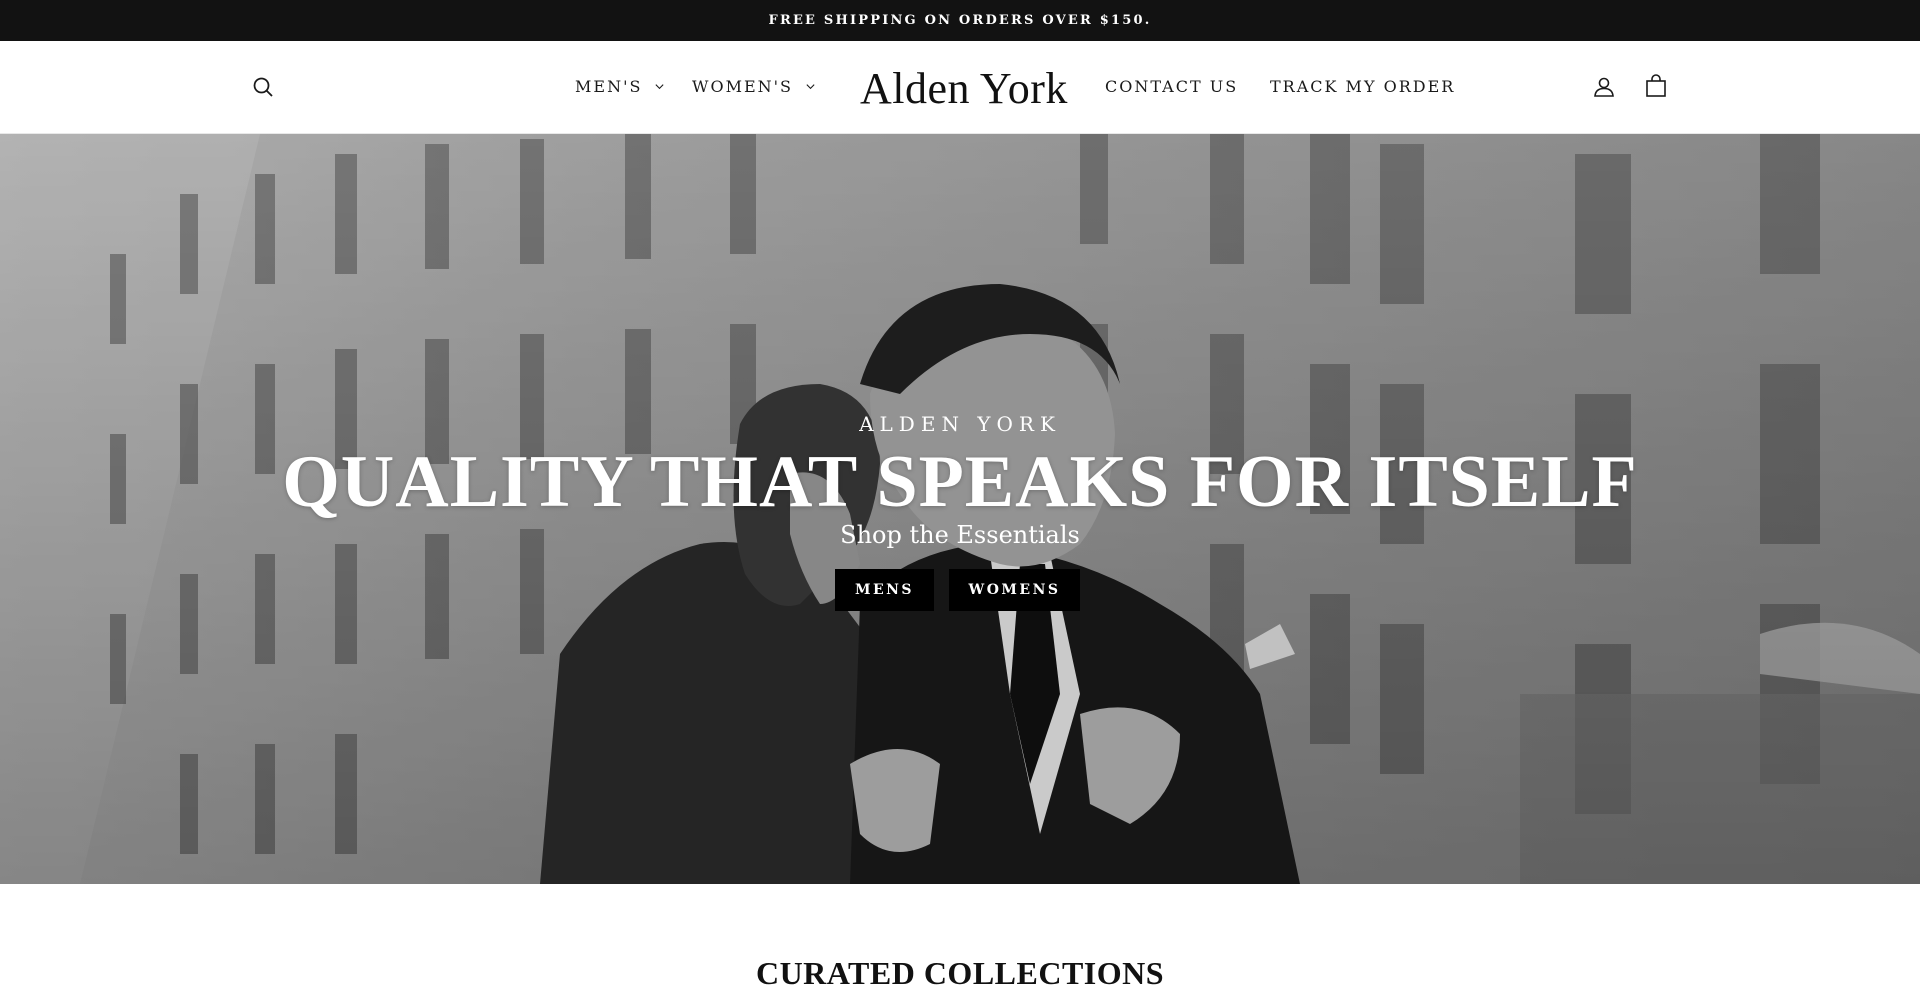  I want to click on shop-mens-button: MENS, so click(884, 590).